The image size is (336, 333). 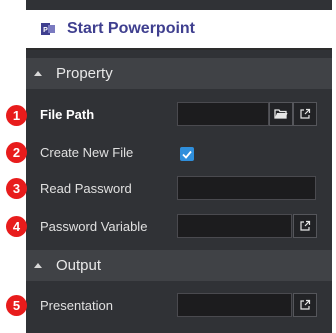 What do you see at coordinates (16, 188) in the screenshot?
I see `step-marker-3: 3` at bounding box center [16, 188].